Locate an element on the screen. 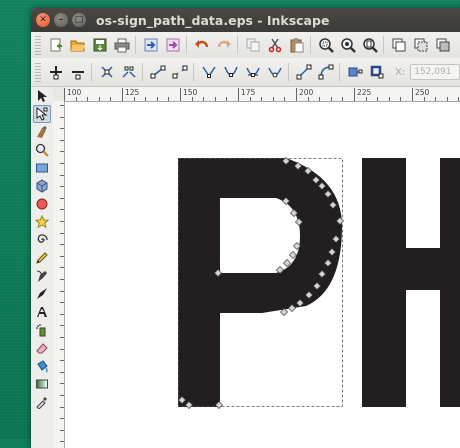 Image resolution: width=460 pixels, height=448 pixels. eraser-tool-icon is located at coordinates (42, 348).